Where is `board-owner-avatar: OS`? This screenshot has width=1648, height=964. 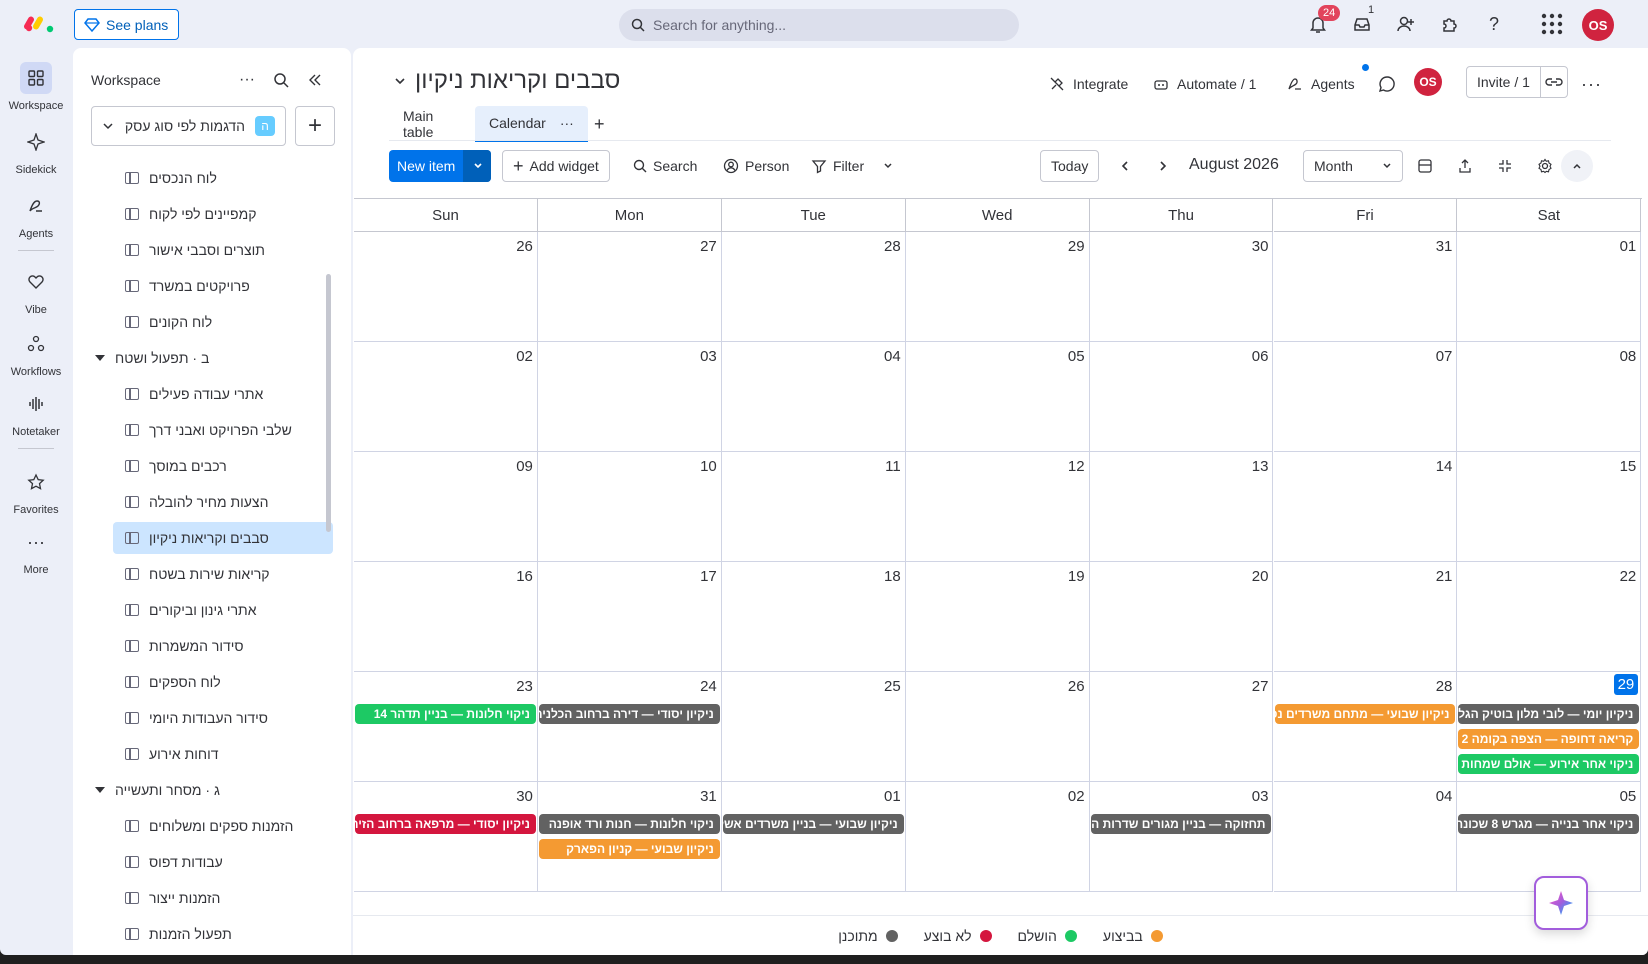 board-owner-avatar: OS is located at coordinates (1398, 82).